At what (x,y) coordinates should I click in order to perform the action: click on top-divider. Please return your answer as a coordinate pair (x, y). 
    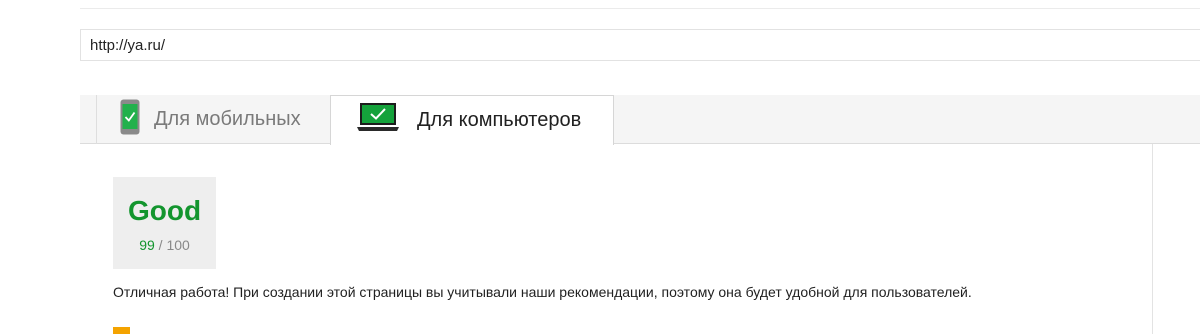
    Looking at the image, I should click on (640, 8).